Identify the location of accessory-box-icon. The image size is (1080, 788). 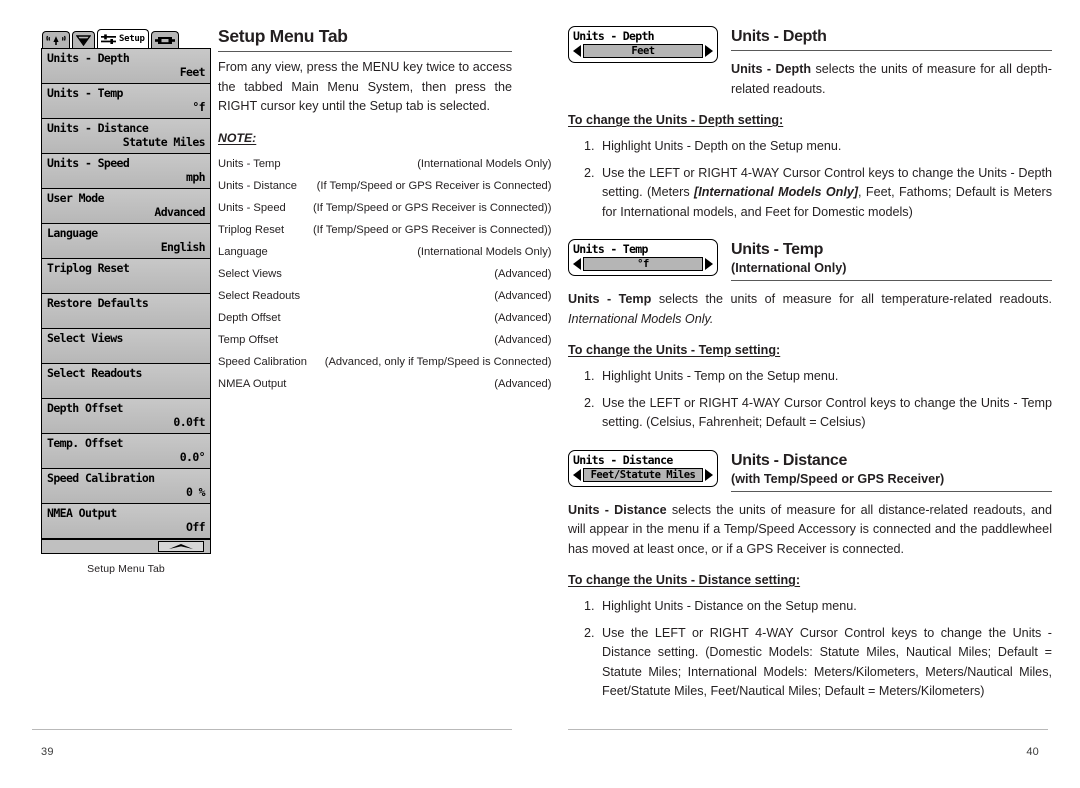
(164, 40).